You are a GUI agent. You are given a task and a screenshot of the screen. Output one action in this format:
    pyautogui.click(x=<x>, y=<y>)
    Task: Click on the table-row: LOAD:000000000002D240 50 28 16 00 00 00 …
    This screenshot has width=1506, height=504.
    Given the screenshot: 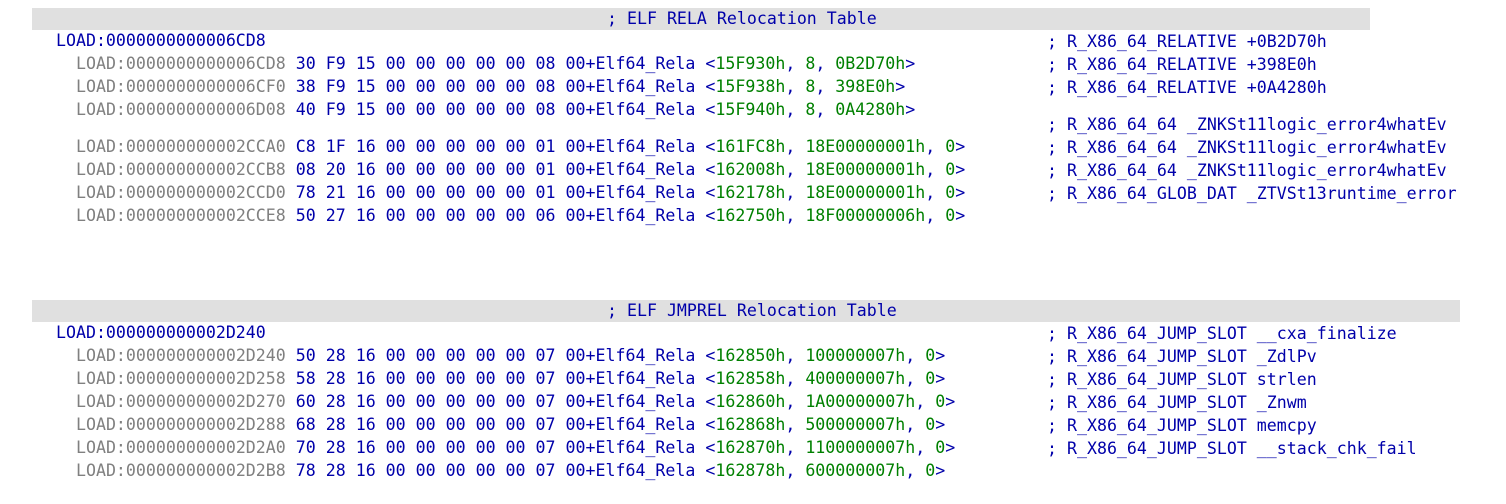 What is the action you would take?
    pyautogui.click(x=490, y=344)
    